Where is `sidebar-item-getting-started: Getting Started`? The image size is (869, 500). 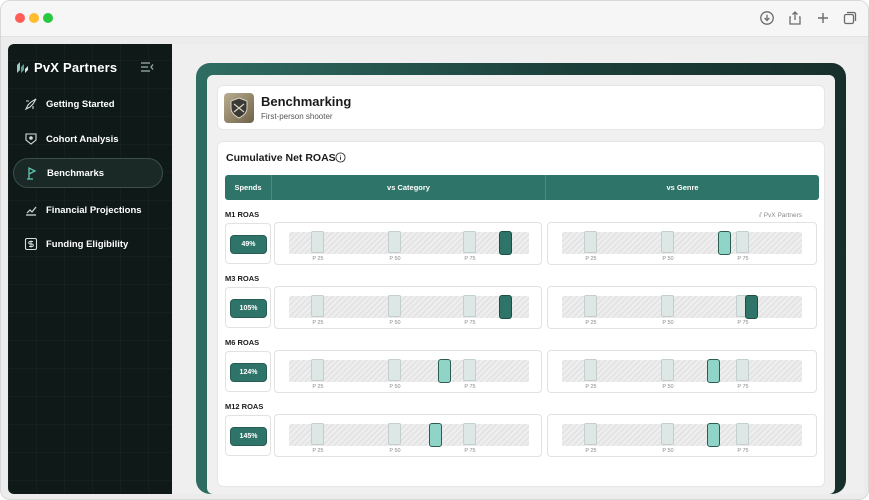
sidebar-item-getting-started: Getting Started is located at coordinates (88, 104).